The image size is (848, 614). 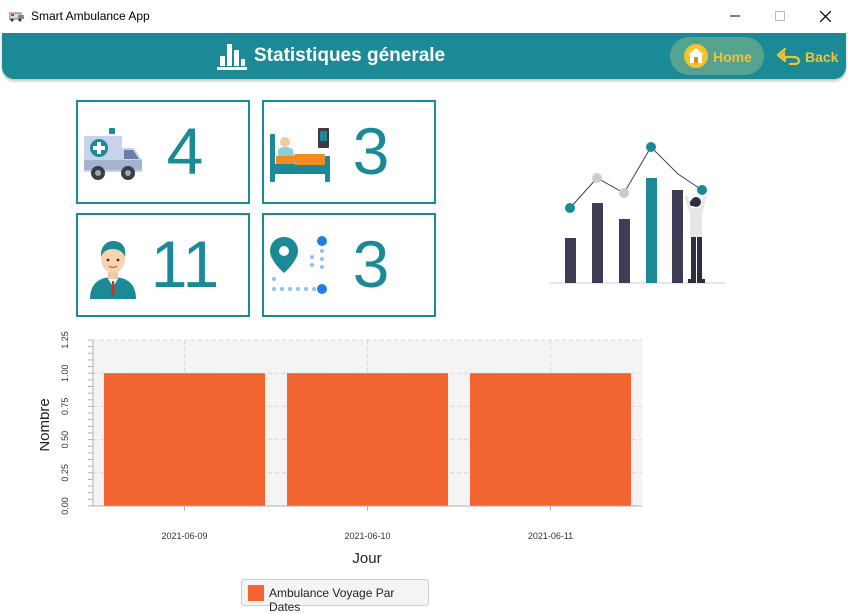 What do you see at coordinates (90, 16) in the screenshot?
I see `window-title: Smart Ambulance App` at bounding box center [90, 16].